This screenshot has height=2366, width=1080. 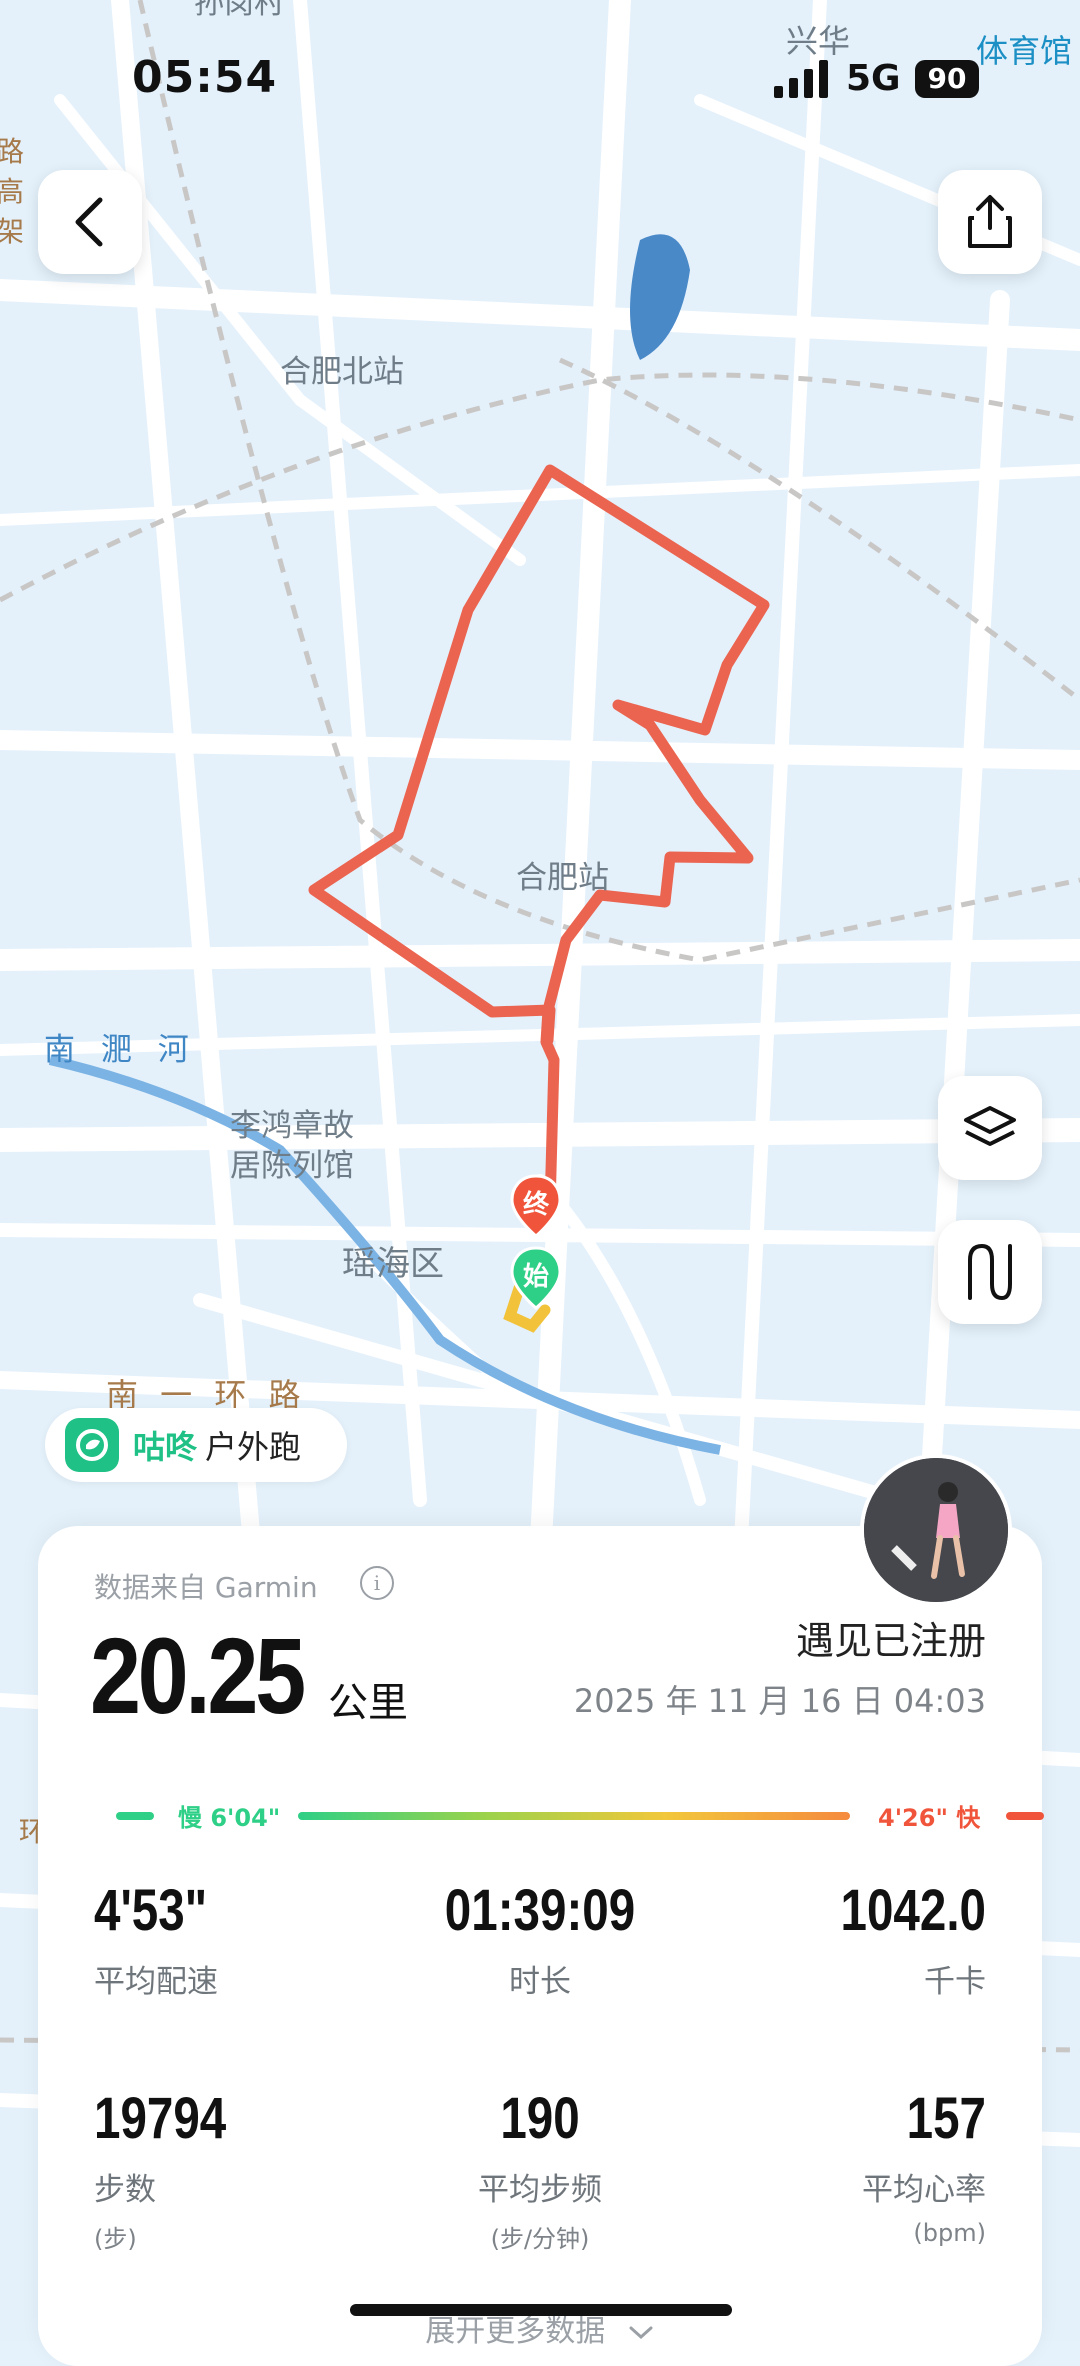 I want to click on map-label-nanfei-river: 南 淝 河, so click(x=120, y=1050).